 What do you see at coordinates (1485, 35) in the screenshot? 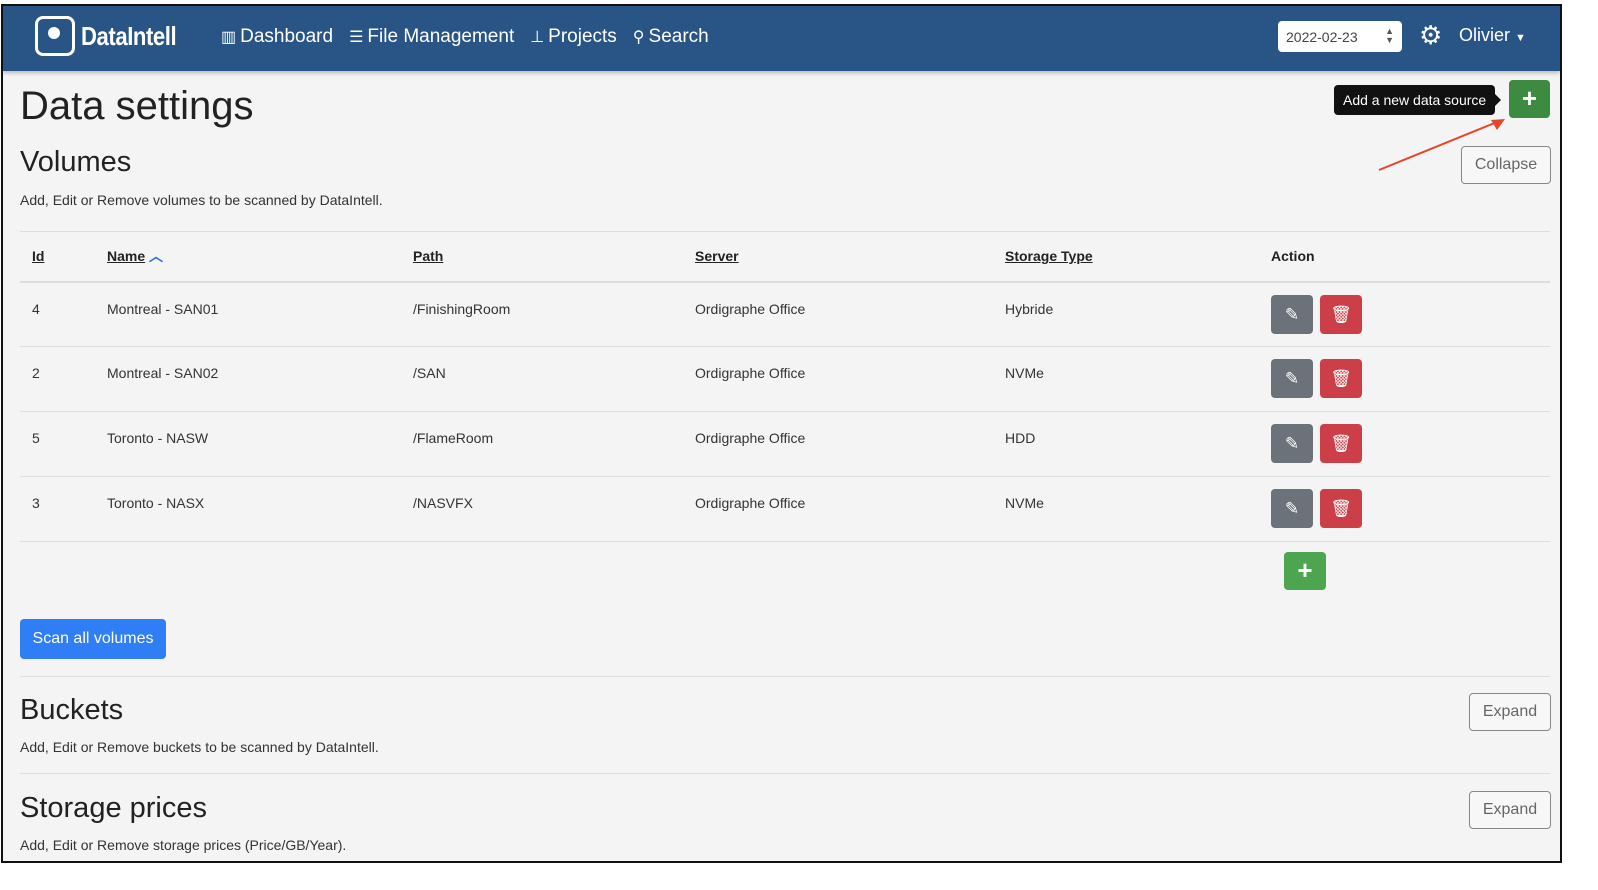
I see `user-name: Olivier` at bounding box center [1485, 35].